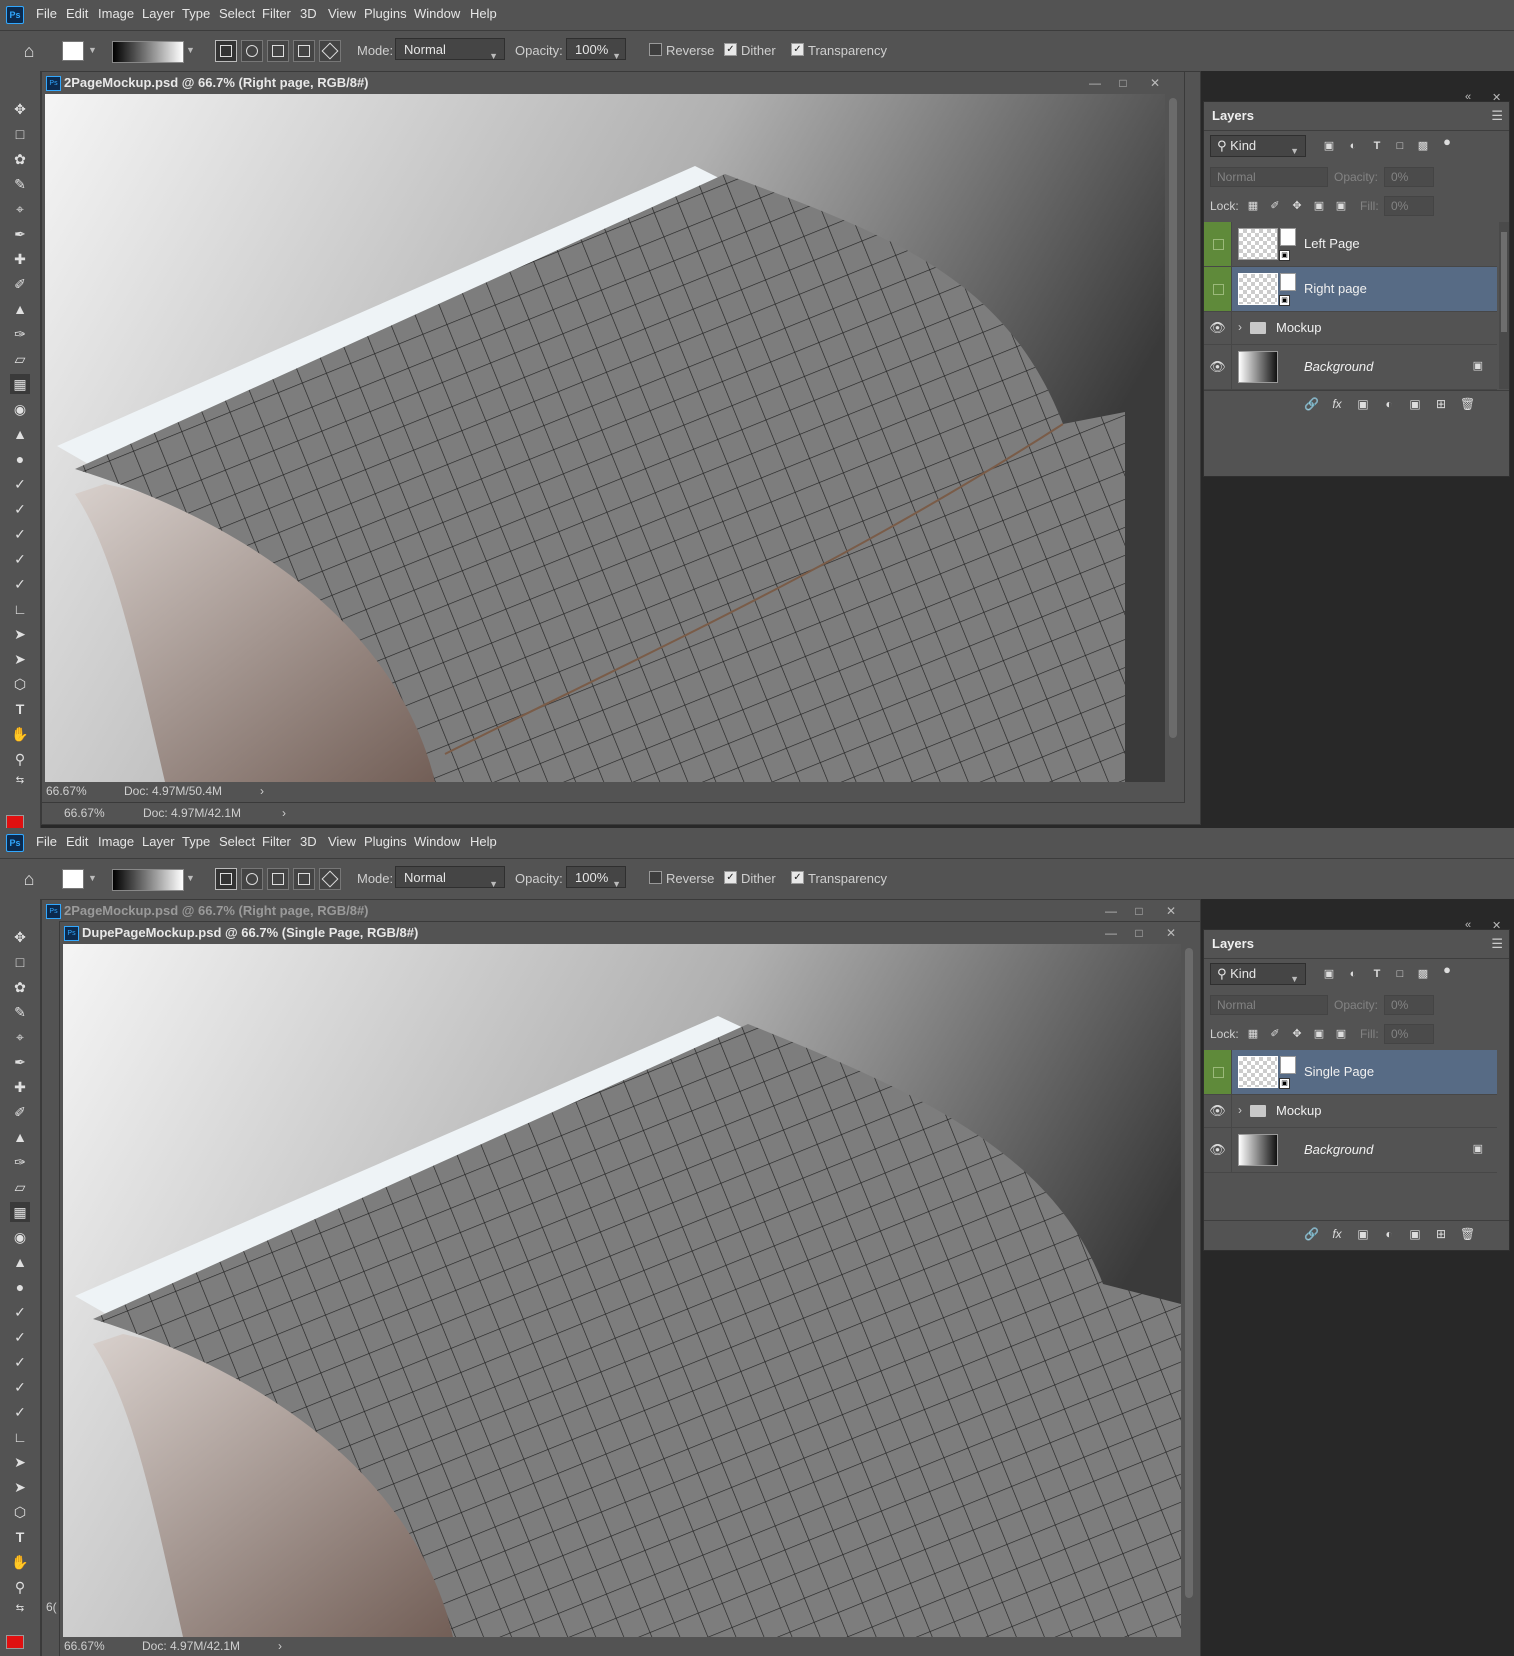 This screenshot has width=1514, height=1656. What do you see at coordinates (20, 134) in the screenshot?
I see `marquee-tool-icon: □` at bounding box center [20, 134].